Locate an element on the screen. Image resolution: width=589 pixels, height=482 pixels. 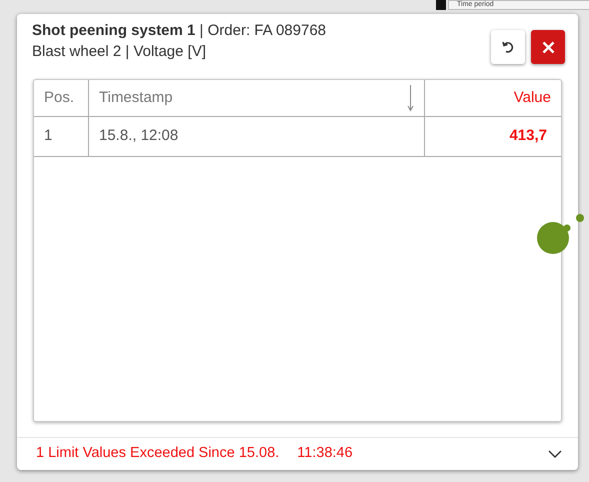
limit-time: 11:38:46 is located at coordinates (325, 454).